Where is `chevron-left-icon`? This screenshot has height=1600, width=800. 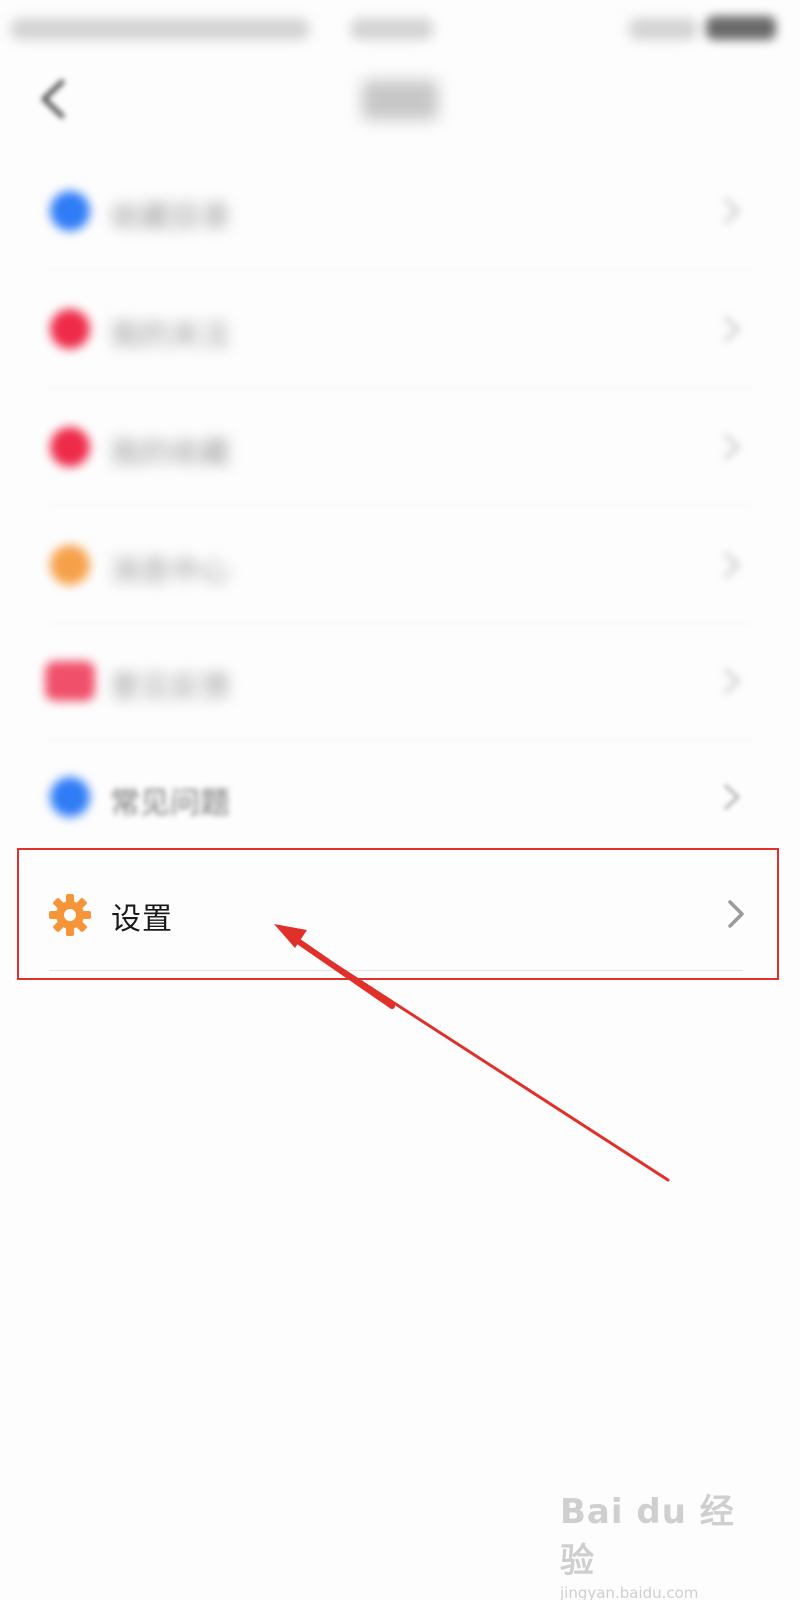
chevron-left-icon is located at coordinates (53, 99).